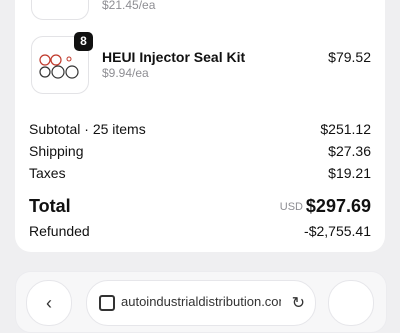  Describe the element at coordinates (298, 303) in the screenshot. I see `reload-icon: ↻` at that location.